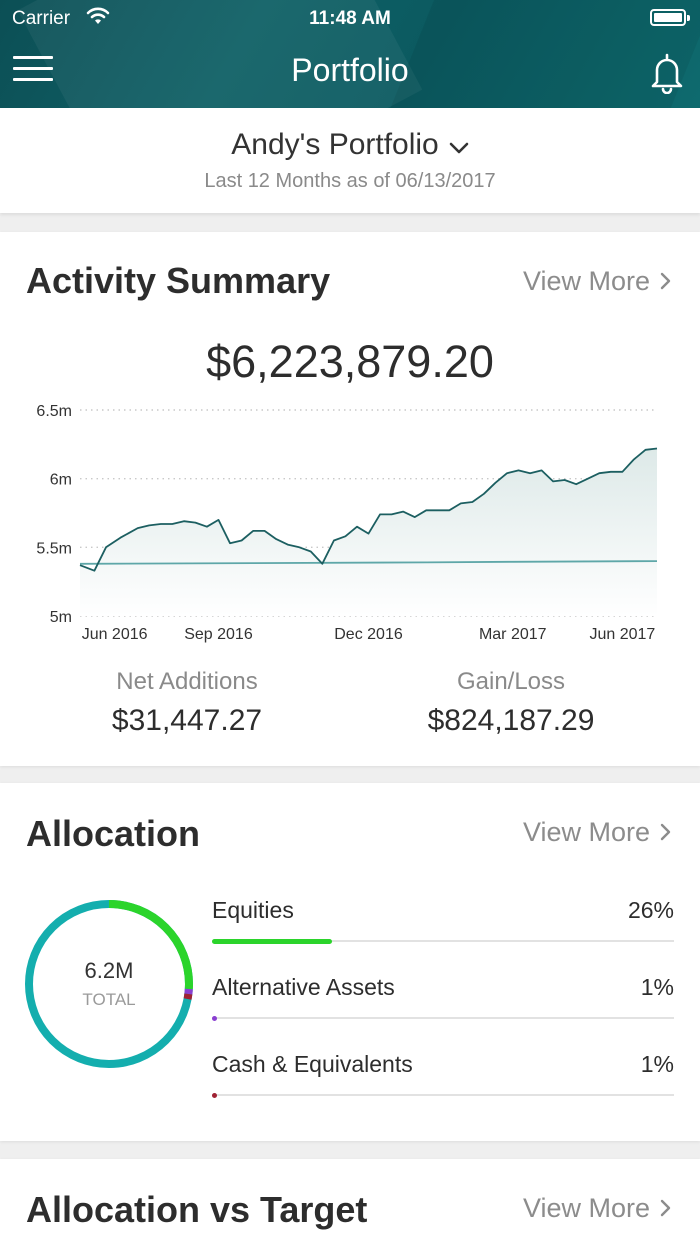  I want to click on allocation-row-name: Equities, so click(253, 910).